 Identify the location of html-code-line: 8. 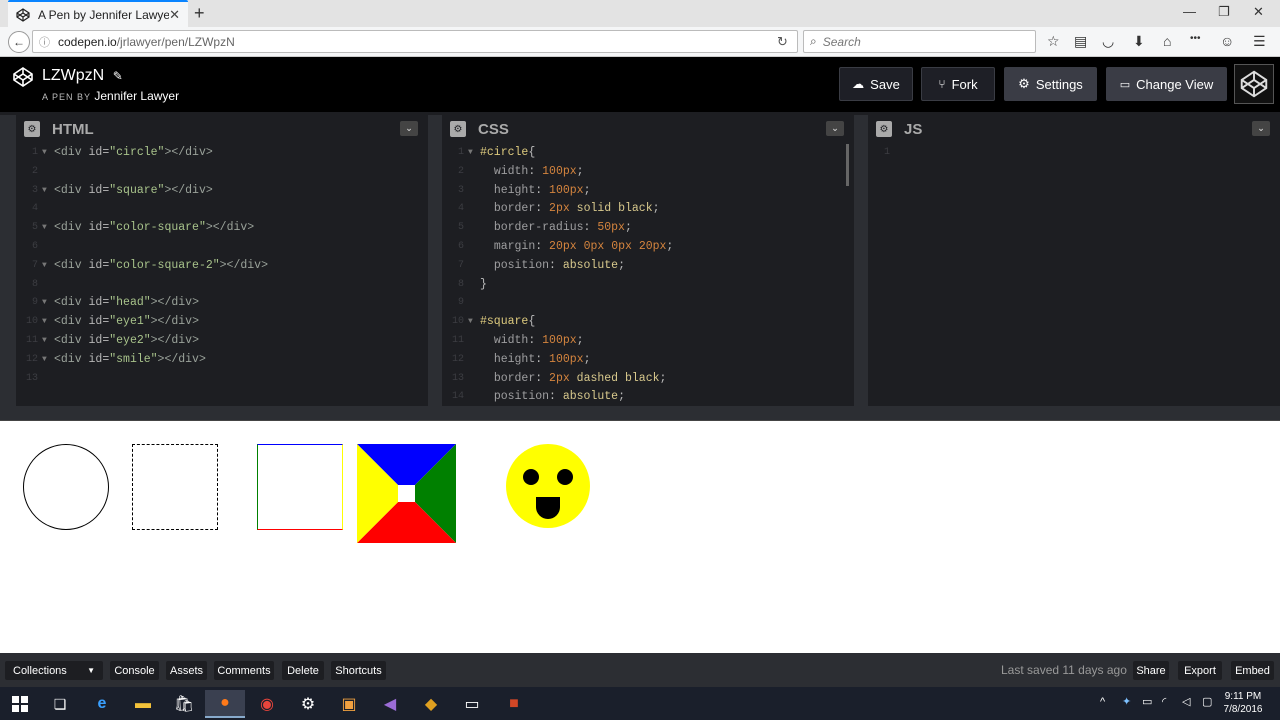
(222, 285).